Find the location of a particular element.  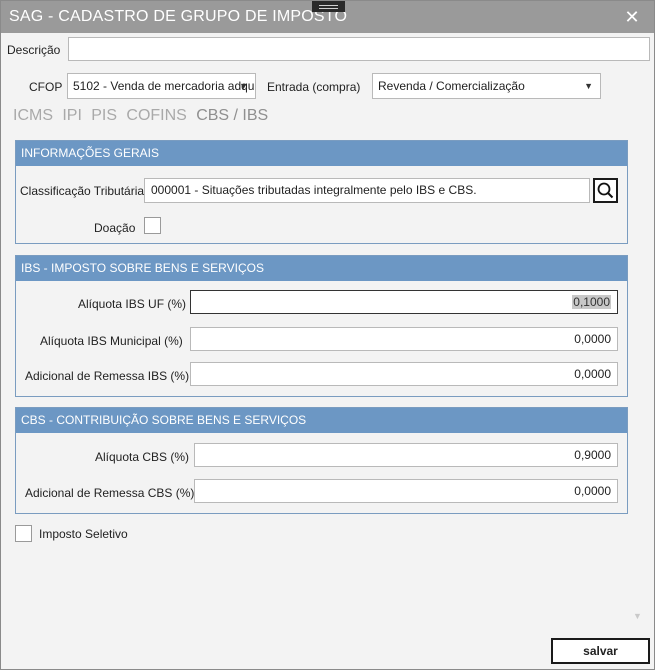

descricao-input is located at coordinates (359, 49).